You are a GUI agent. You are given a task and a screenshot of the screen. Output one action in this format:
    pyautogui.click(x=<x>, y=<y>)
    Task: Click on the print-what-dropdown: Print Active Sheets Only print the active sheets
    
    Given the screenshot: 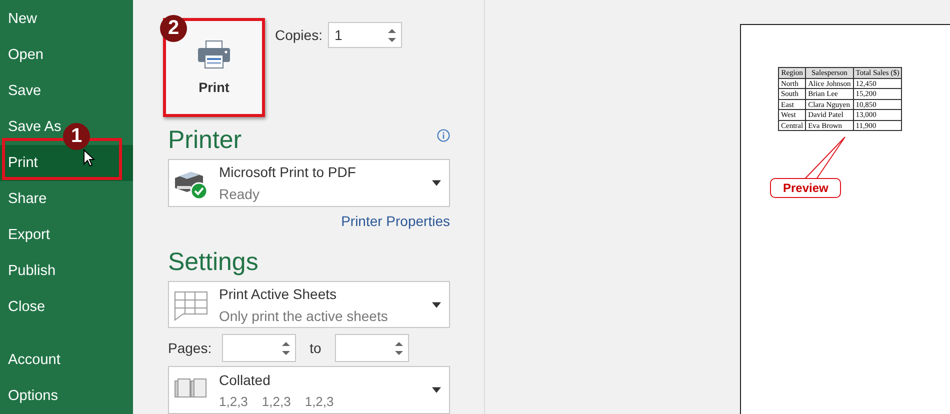 What is the action you would take?
    pyautogui.click(x=309, y=304)
    